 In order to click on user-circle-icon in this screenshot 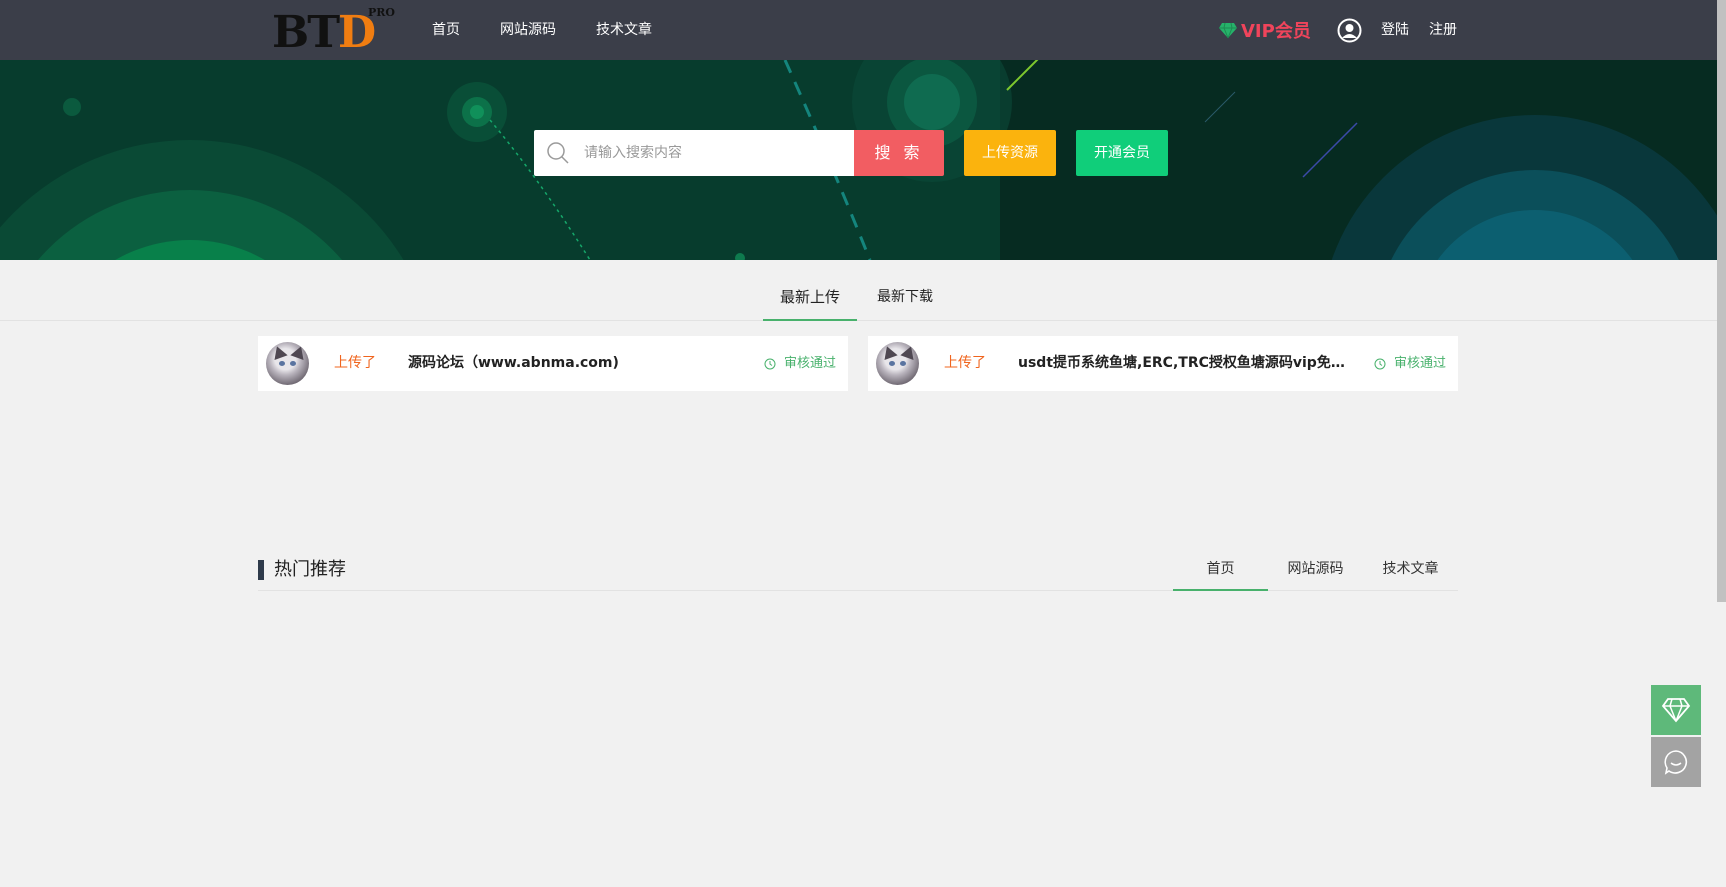, I will do `click(1349, 30)`.